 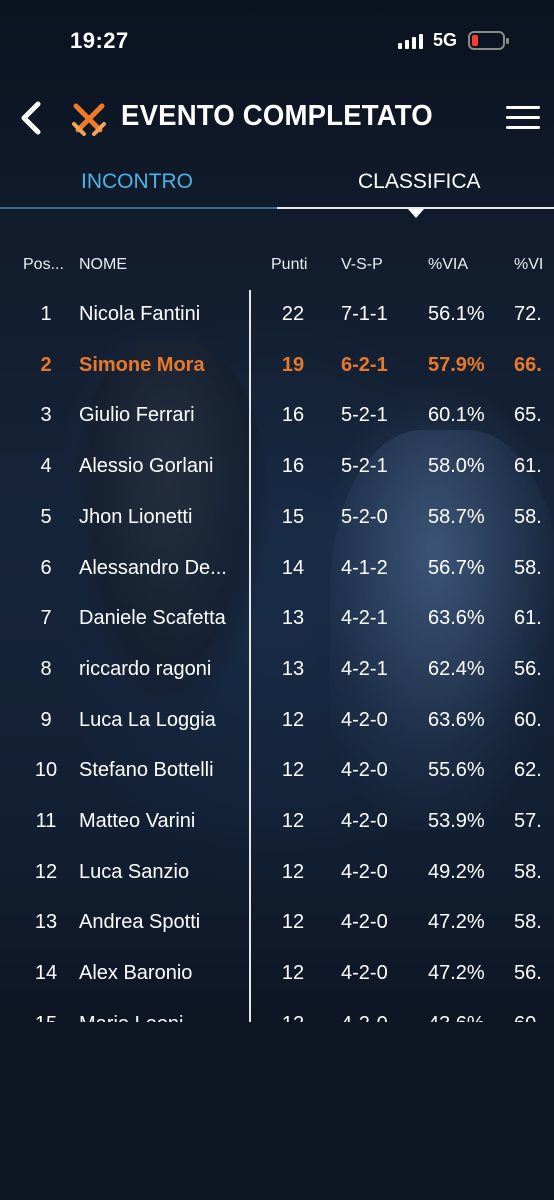 What do you see at coordinates (528, 415) in the screenshot?
I see `cell-vi: 65.` at bounding box center [528, 415].